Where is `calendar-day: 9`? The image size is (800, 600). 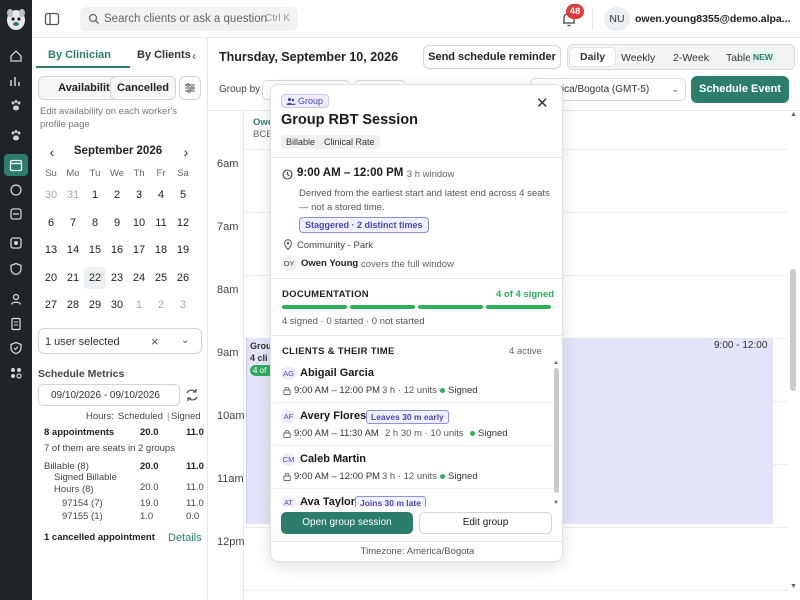
calendar-day: 9 is located at coordinates (117, 223).